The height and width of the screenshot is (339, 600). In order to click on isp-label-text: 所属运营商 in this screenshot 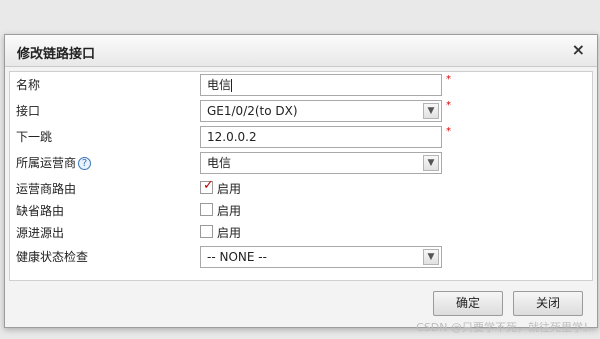, I will do `click(46, 163)`.